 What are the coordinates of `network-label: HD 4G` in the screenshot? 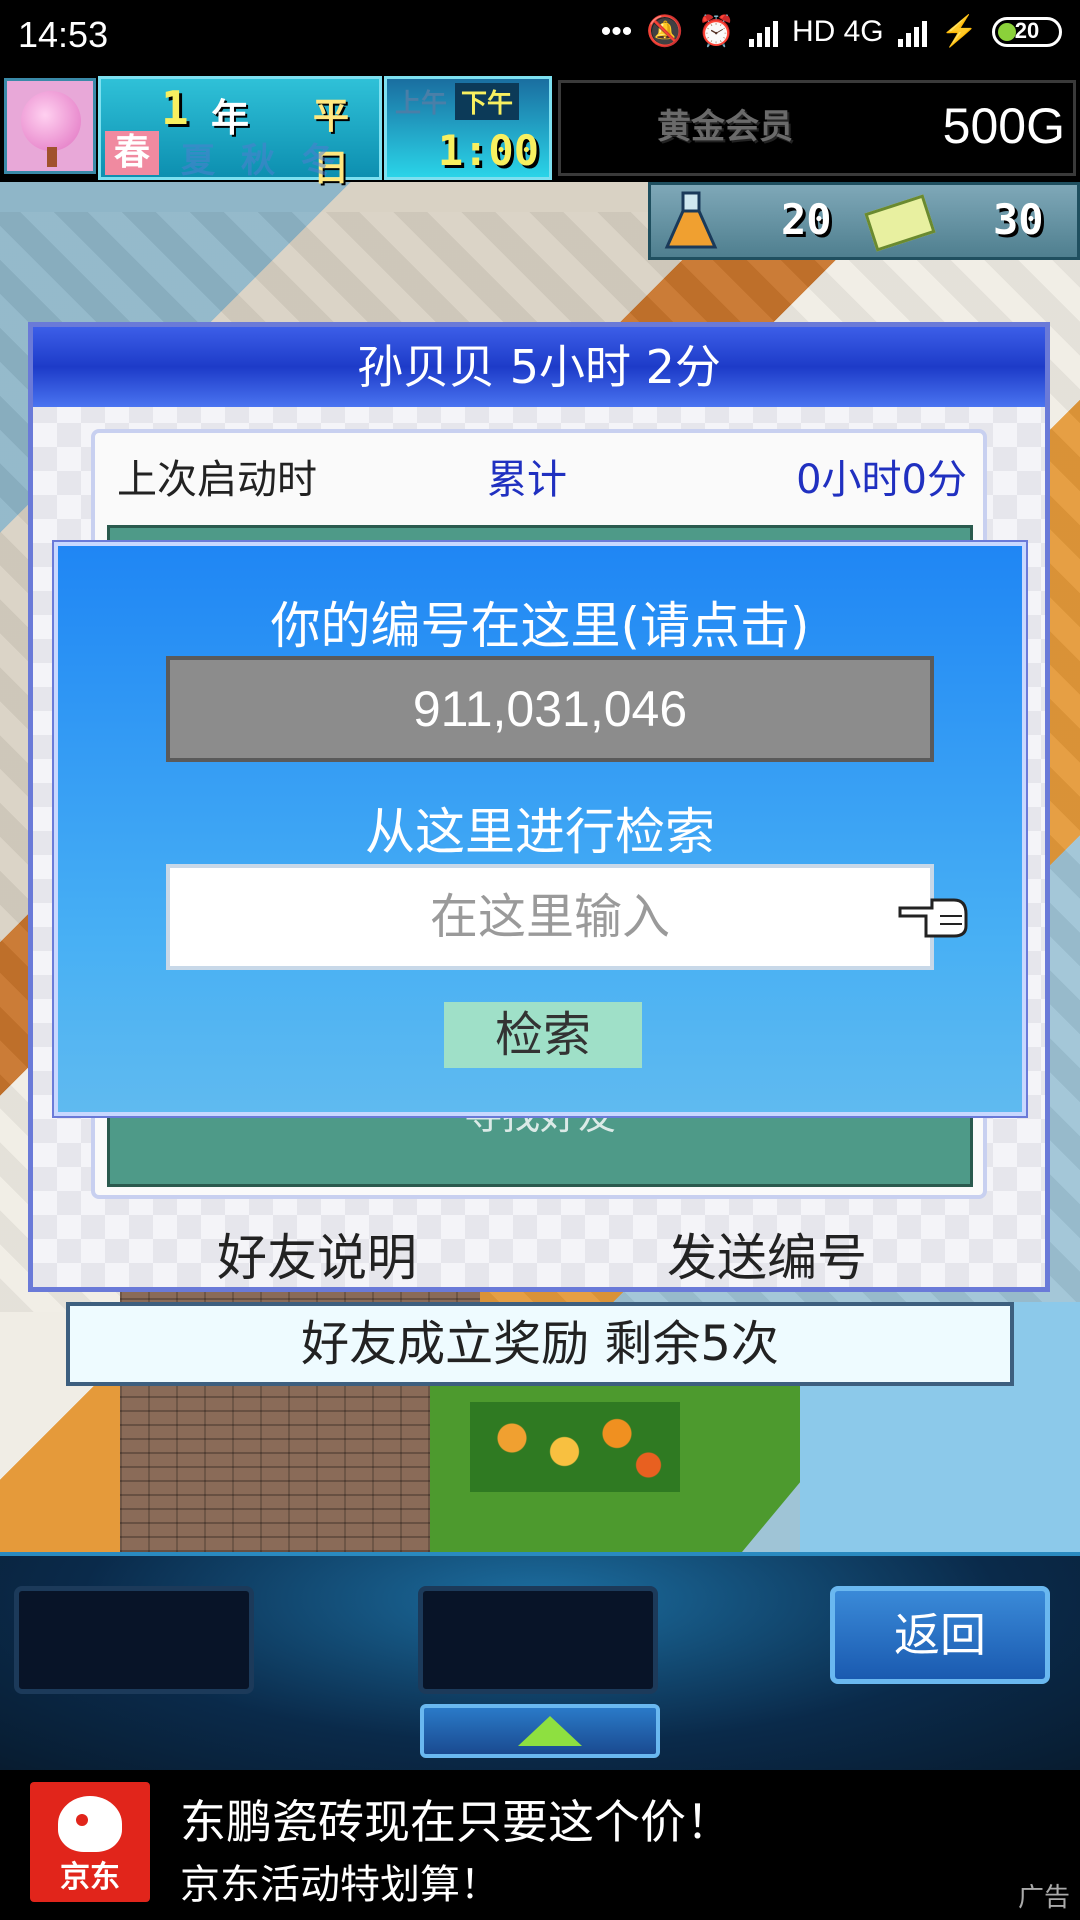 It's located at (837, 31).